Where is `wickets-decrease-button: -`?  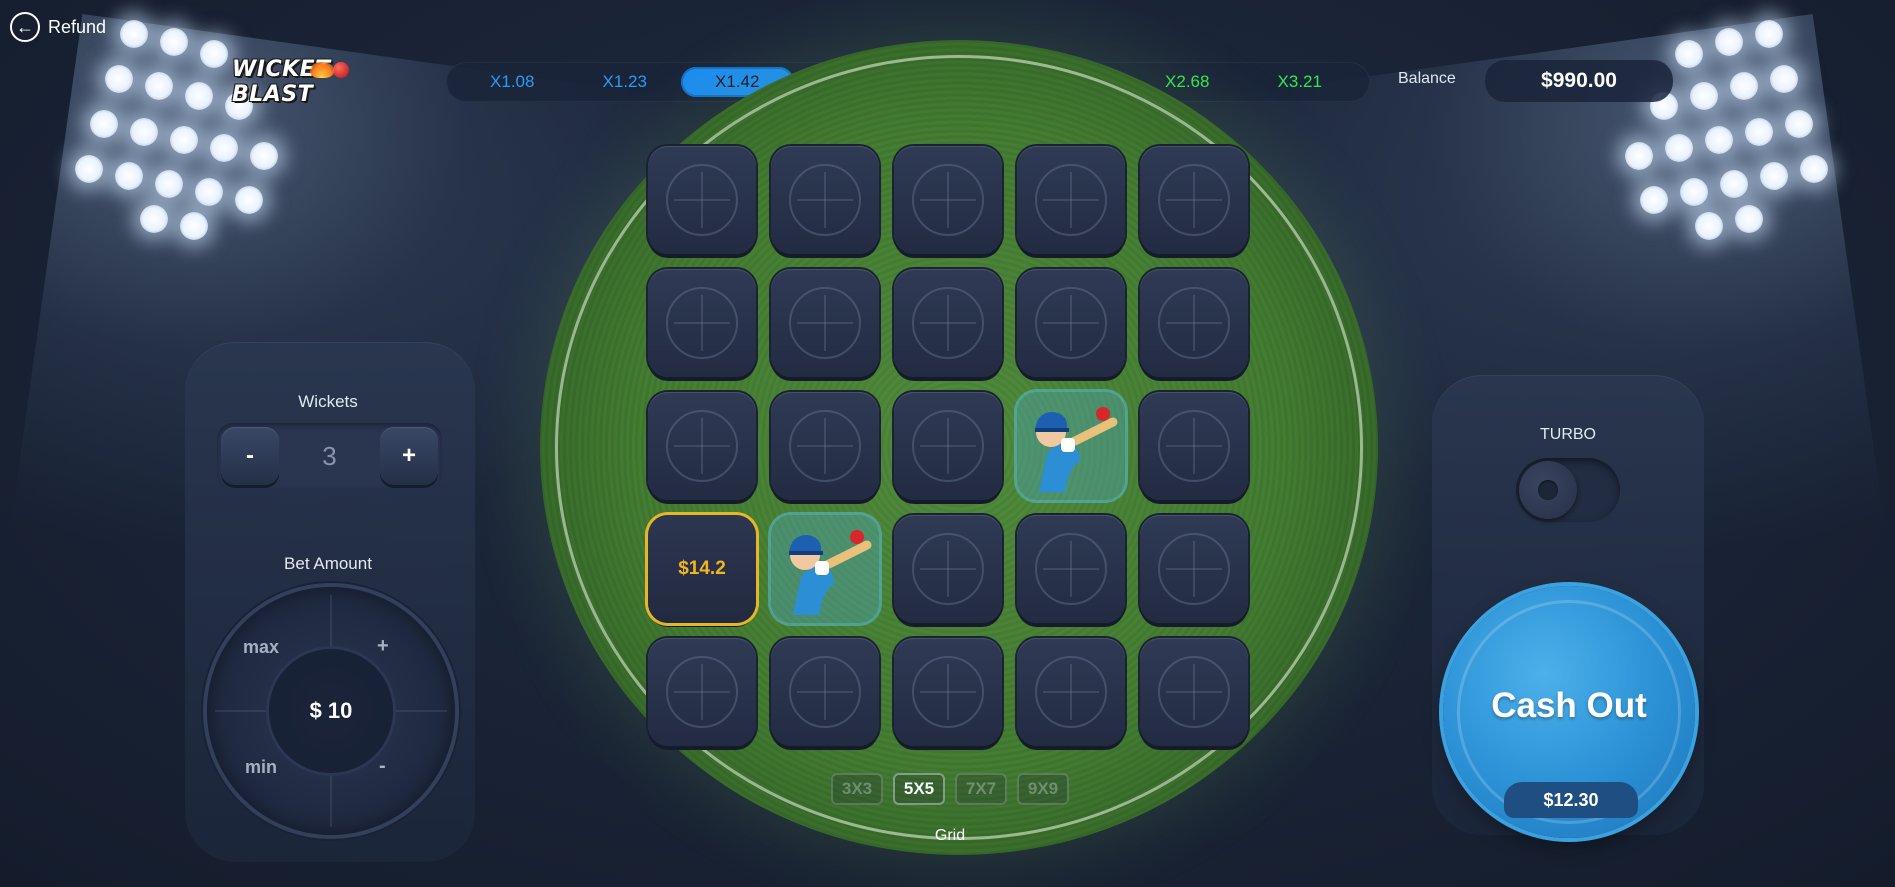
wickets-decrease-button: - is located at coordinates (250, 456).